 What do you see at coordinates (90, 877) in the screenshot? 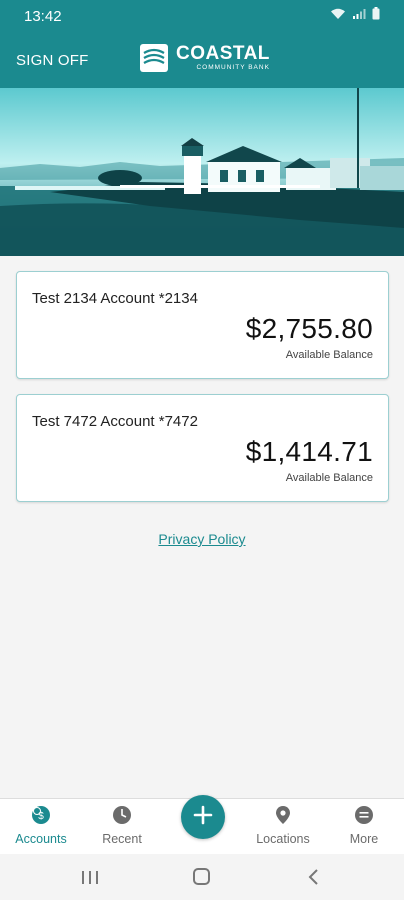
I see `recent-apps-icon` at bounding box center [90, 877].